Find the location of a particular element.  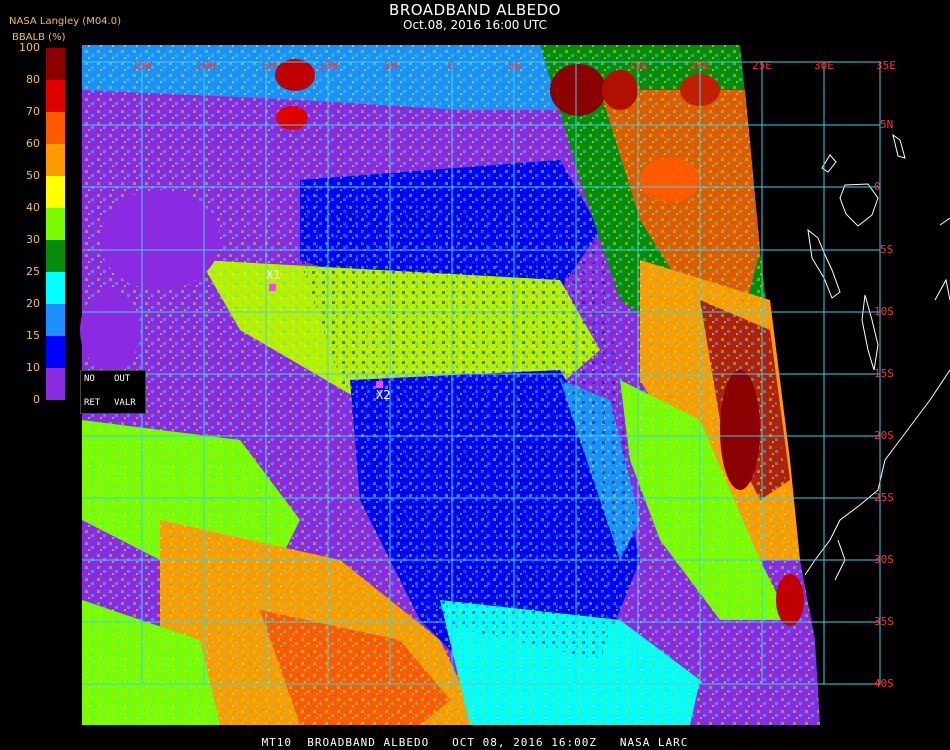

colorbar-tick: 10 is located at coordinates (33, 367).